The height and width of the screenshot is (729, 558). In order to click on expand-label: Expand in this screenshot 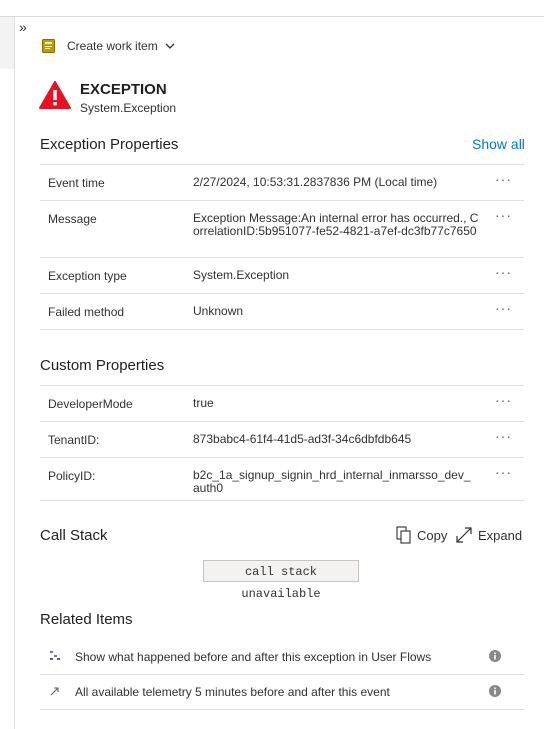, I will do `click(500, 535)`.